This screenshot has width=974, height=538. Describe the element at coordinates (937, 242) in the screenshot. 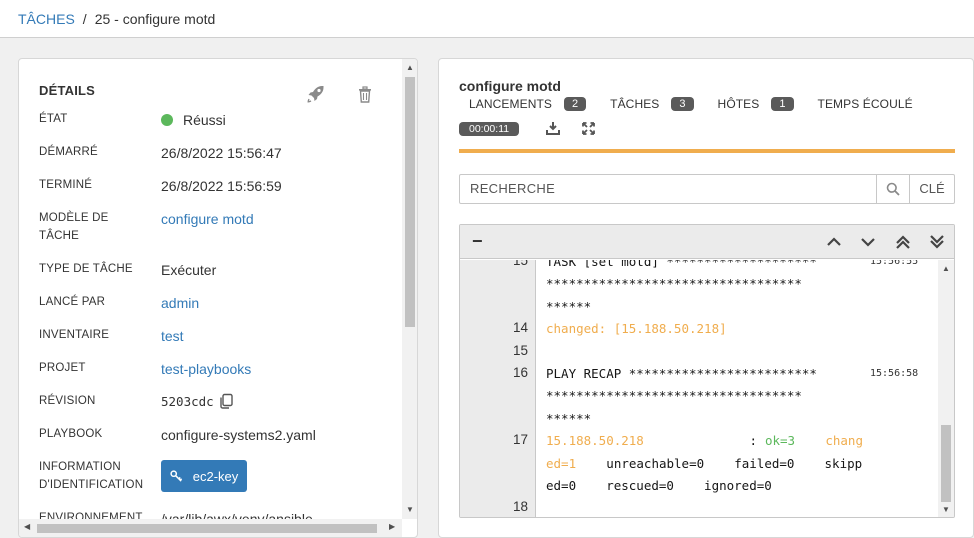

I see `double-chevron-down-icon` at that location.